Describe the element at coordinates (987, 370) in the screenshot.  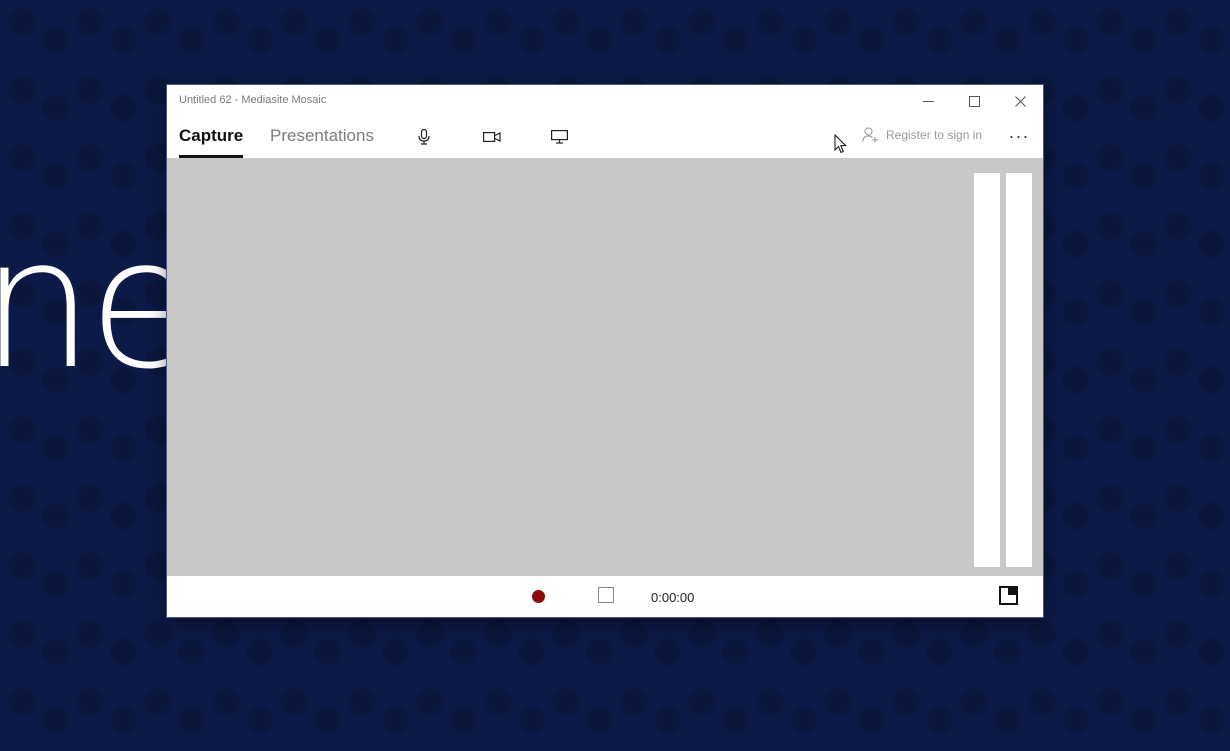
I see `audio-meter-left` at that location.